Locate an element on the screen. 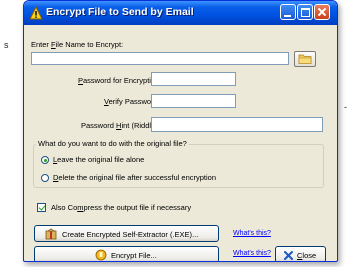 The height and width of the screenshot is (267, 360). close-x-icon is located at coordinates (288, 255).